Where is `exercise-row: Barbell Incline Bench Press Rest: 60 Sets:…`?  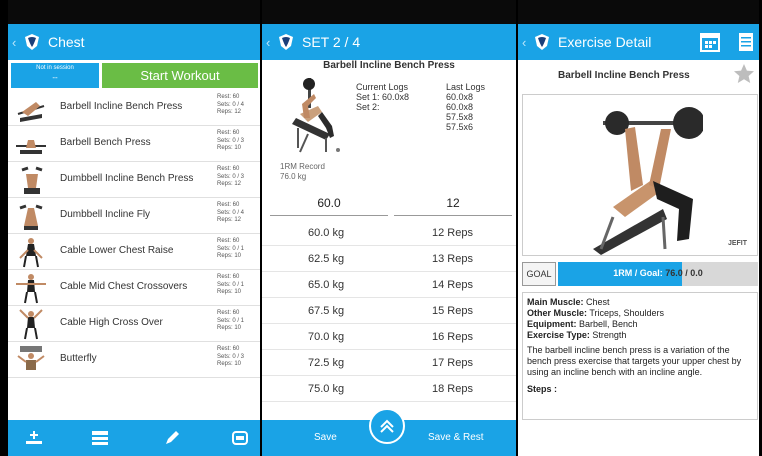 exercise-row: Barbell Incline Bench Press Rest: 60 Sets:… is located at coordinates (134, 108).